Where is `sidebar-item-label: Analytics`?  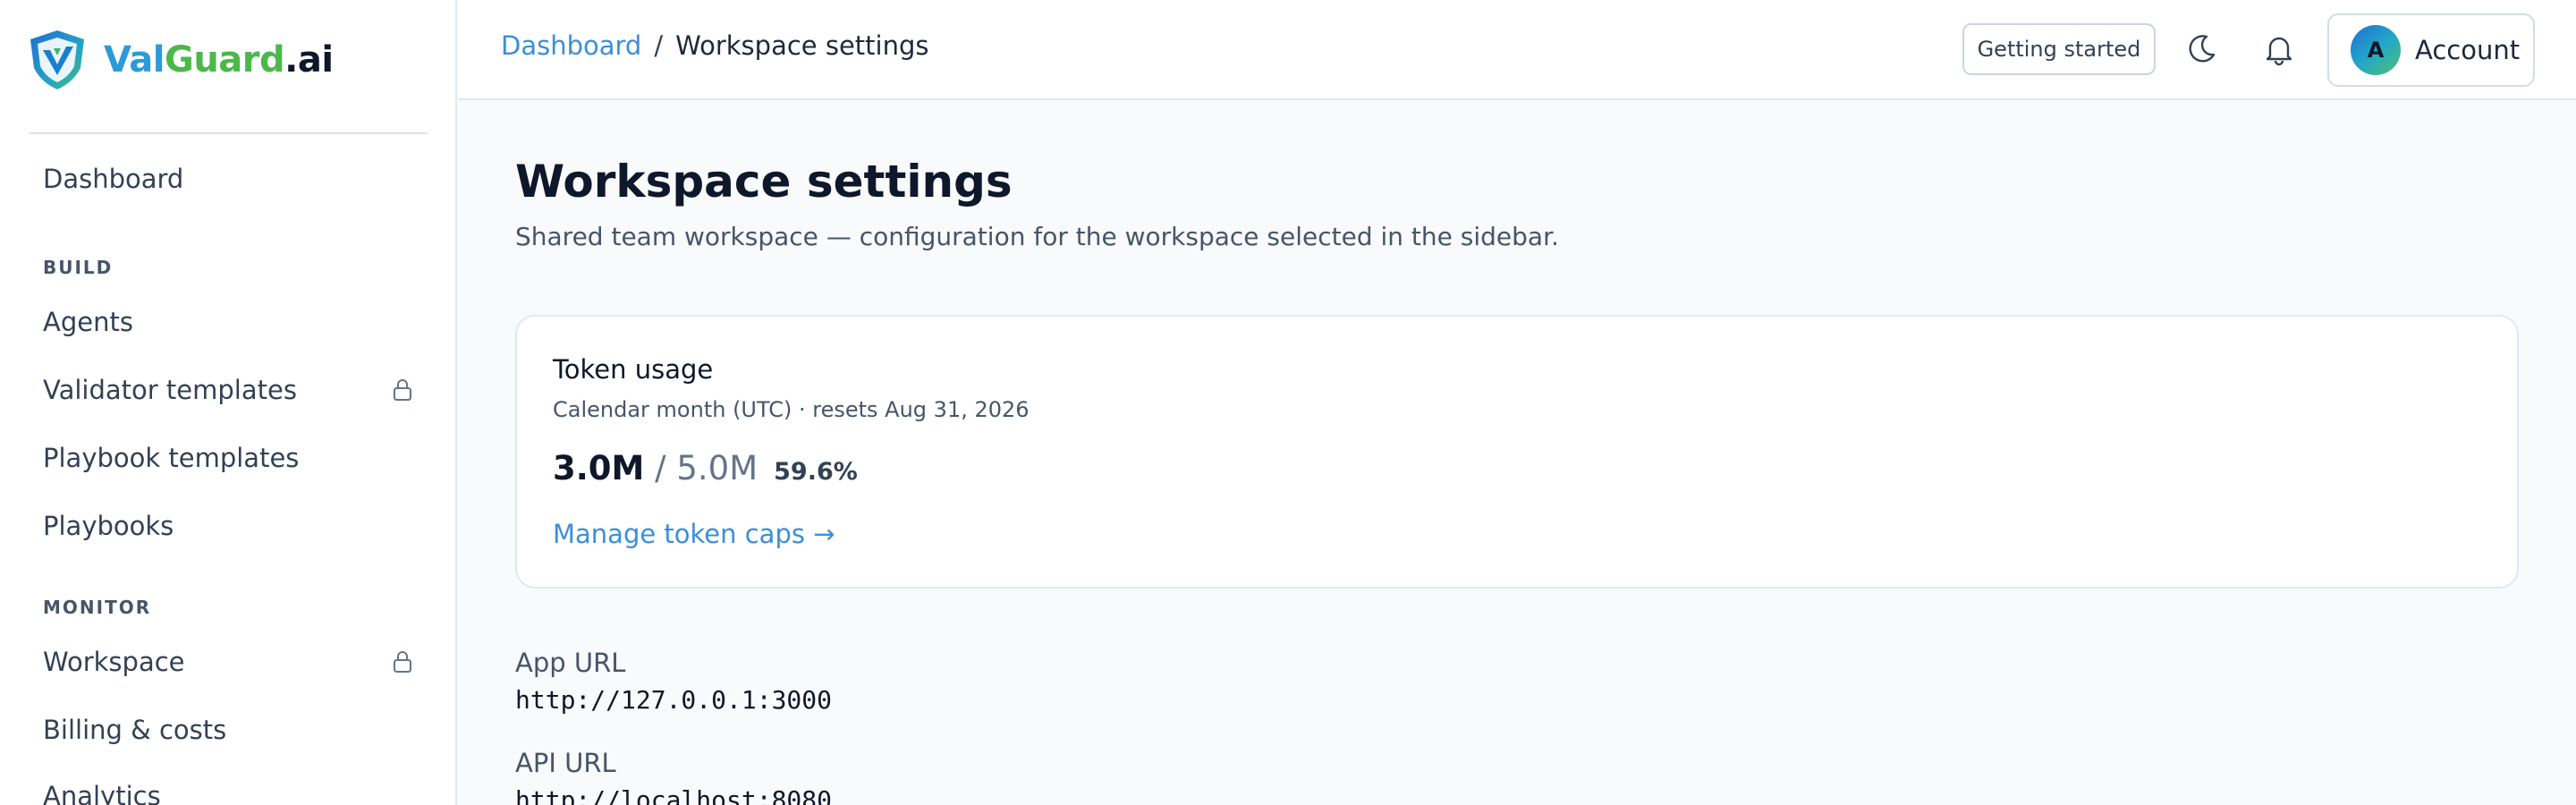 sidebar-item-label: Analytics is located at coordinates (102, 793).